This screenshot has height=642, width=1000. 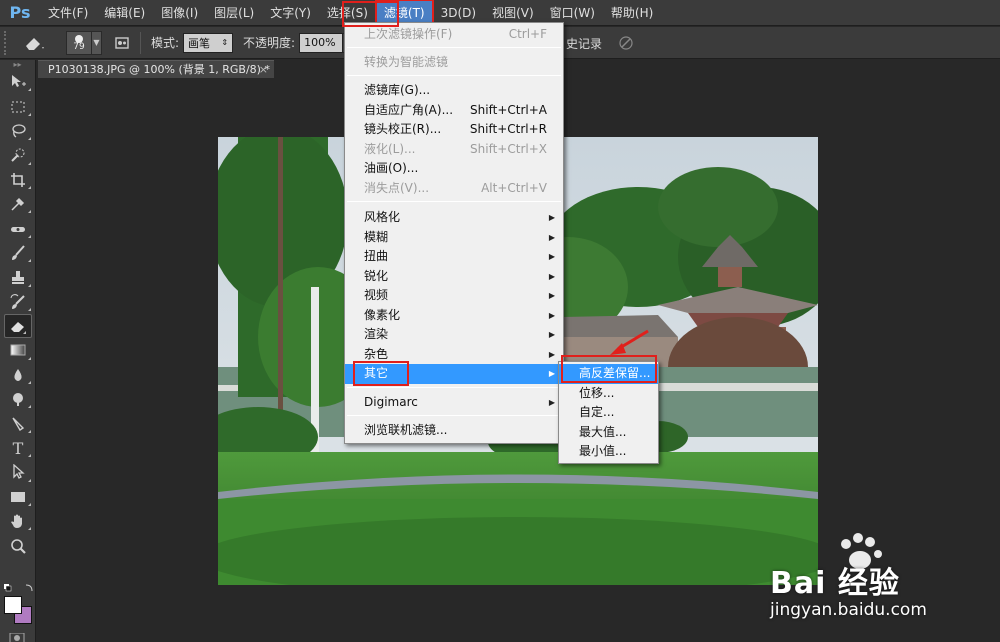 What do you see at coordinates (165, 43) in the screenshot?
I see `mode-label: 模式:` at bounding box center [165, 43].